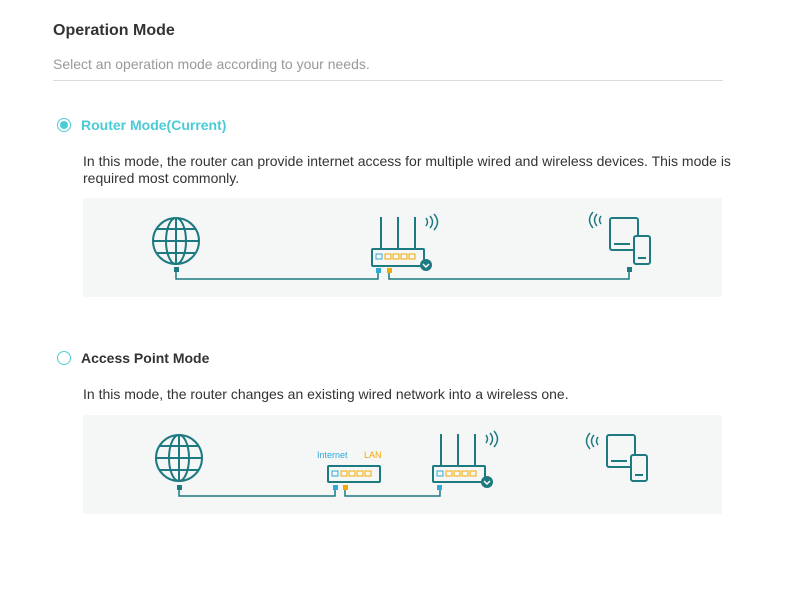  I want to click on access-point-mode-option: Access Point Mode, so click(133, 358).